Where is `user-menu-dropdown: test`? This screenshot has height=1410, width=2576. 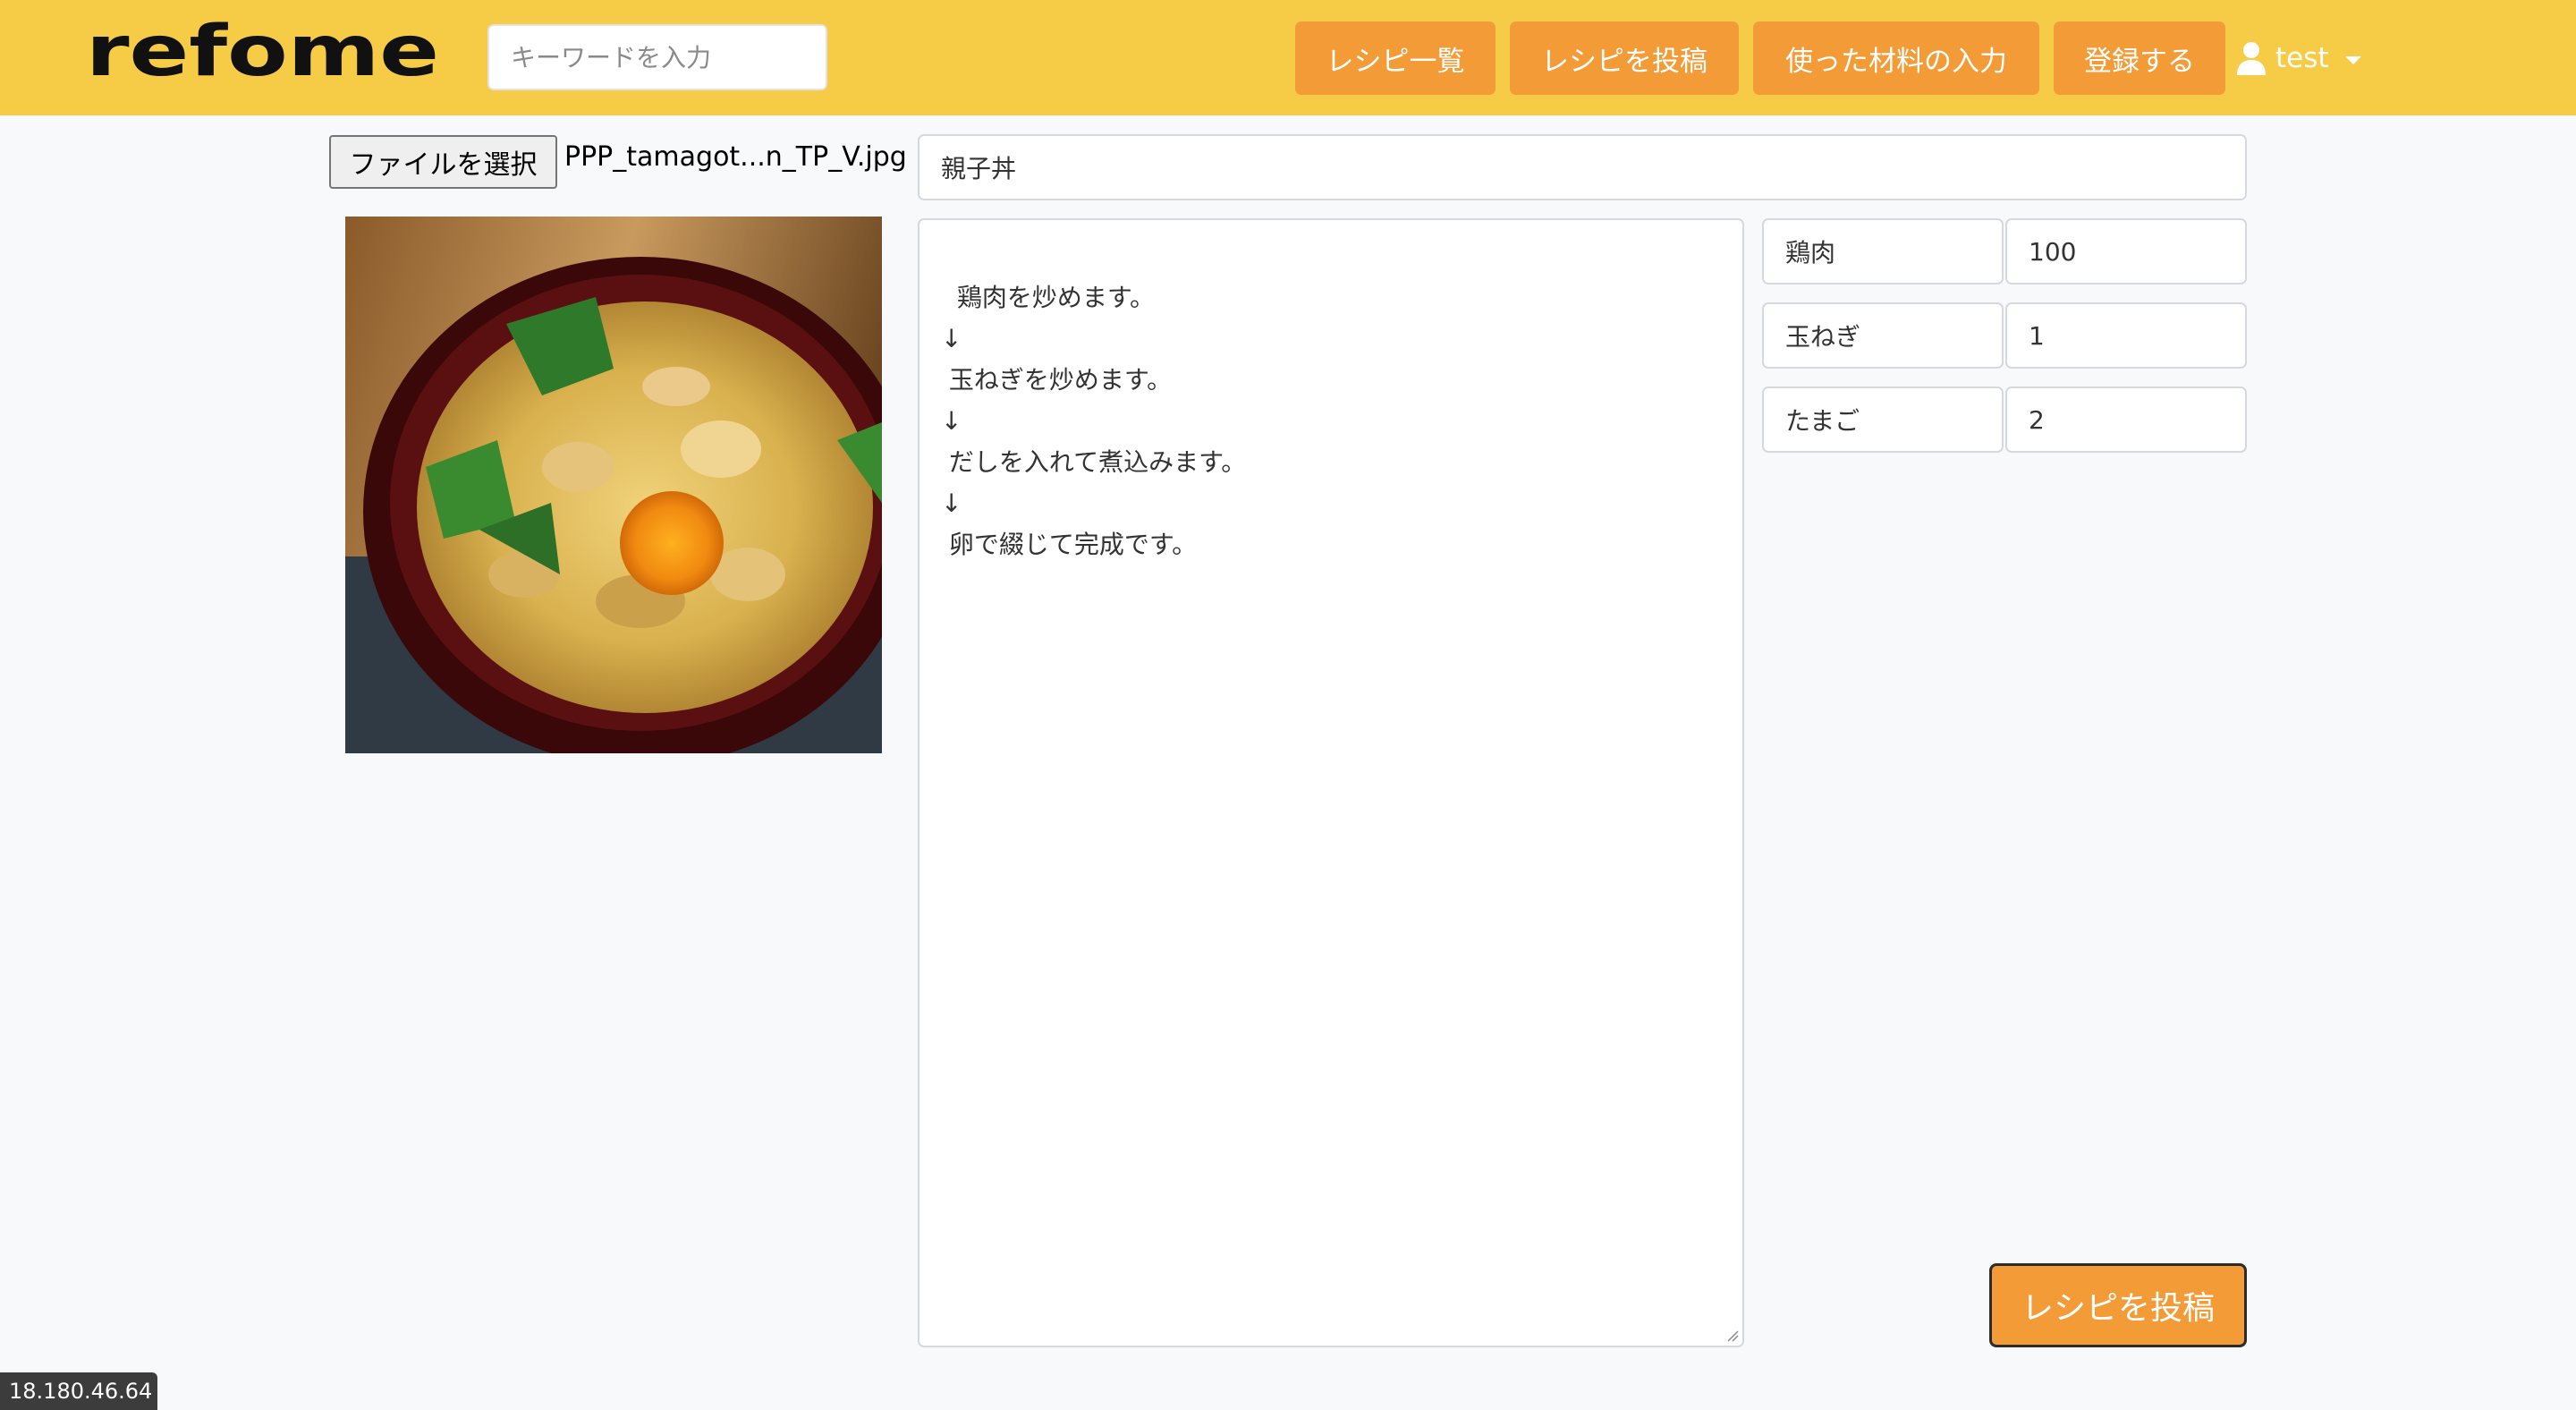 user-menu-dropdown: test is located at coordinates (2298, 58).